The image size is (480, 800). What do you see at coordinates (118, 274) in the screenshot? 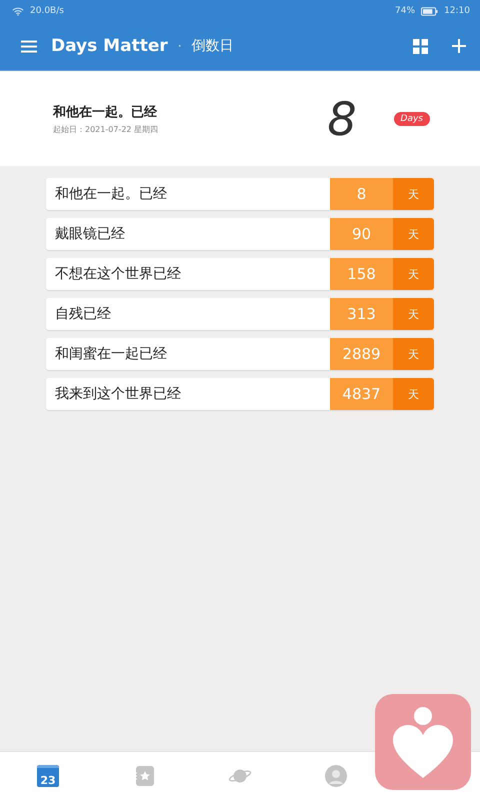
I see `event-name: 不想在这个世界已经` at bounding box center [118, 274].